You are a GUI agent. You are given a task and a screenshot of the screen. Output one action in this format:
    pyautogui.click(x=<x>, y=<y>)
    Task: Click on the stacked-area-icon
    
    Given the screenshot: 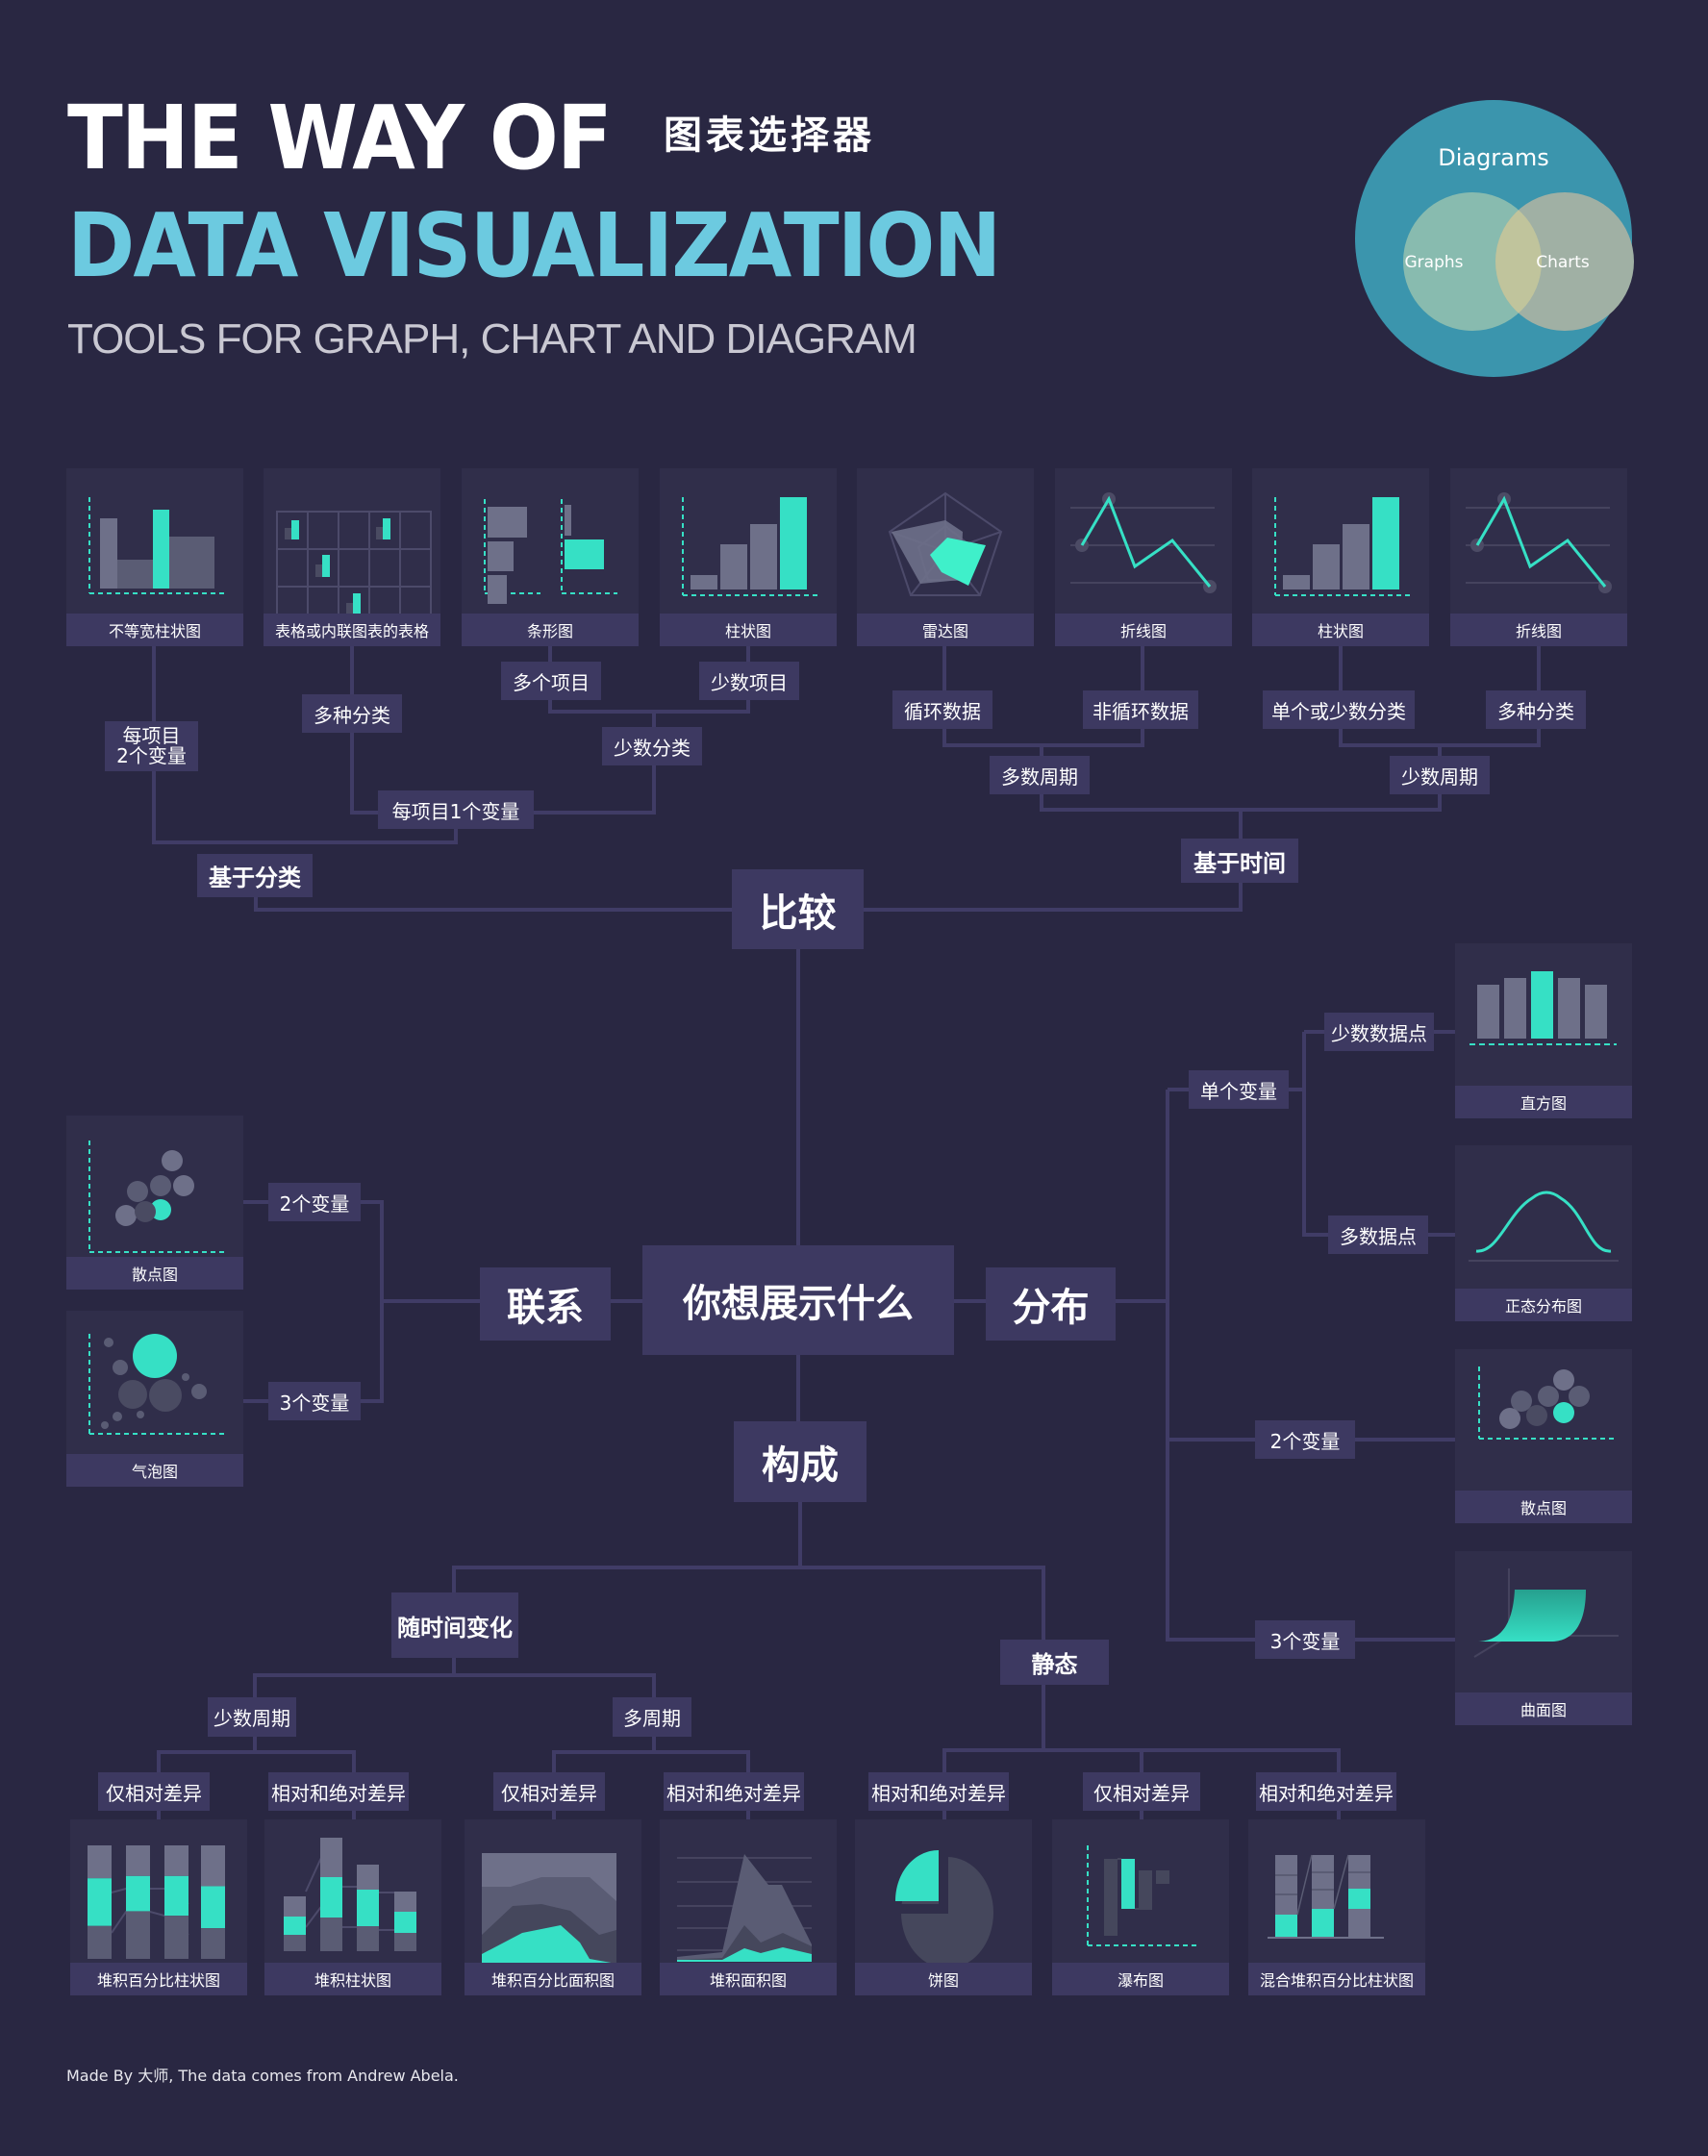 What is the action you would take?
    pyautogui.click(x=744, y=1908)
    